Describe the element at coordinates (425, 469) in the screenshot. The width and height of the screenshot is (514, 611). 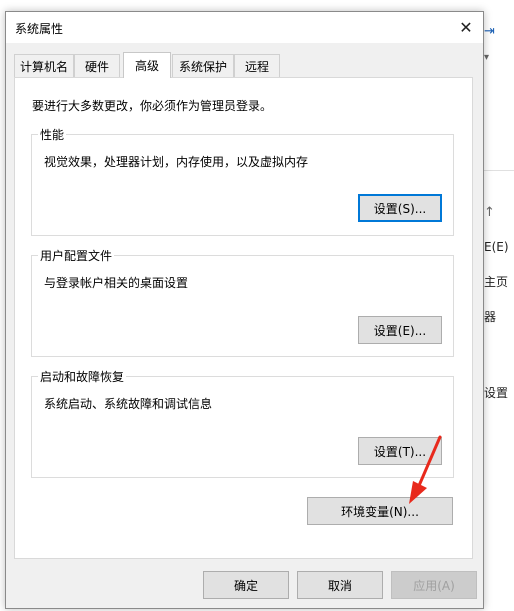
I see `annotation-arrow-icon` at that location.